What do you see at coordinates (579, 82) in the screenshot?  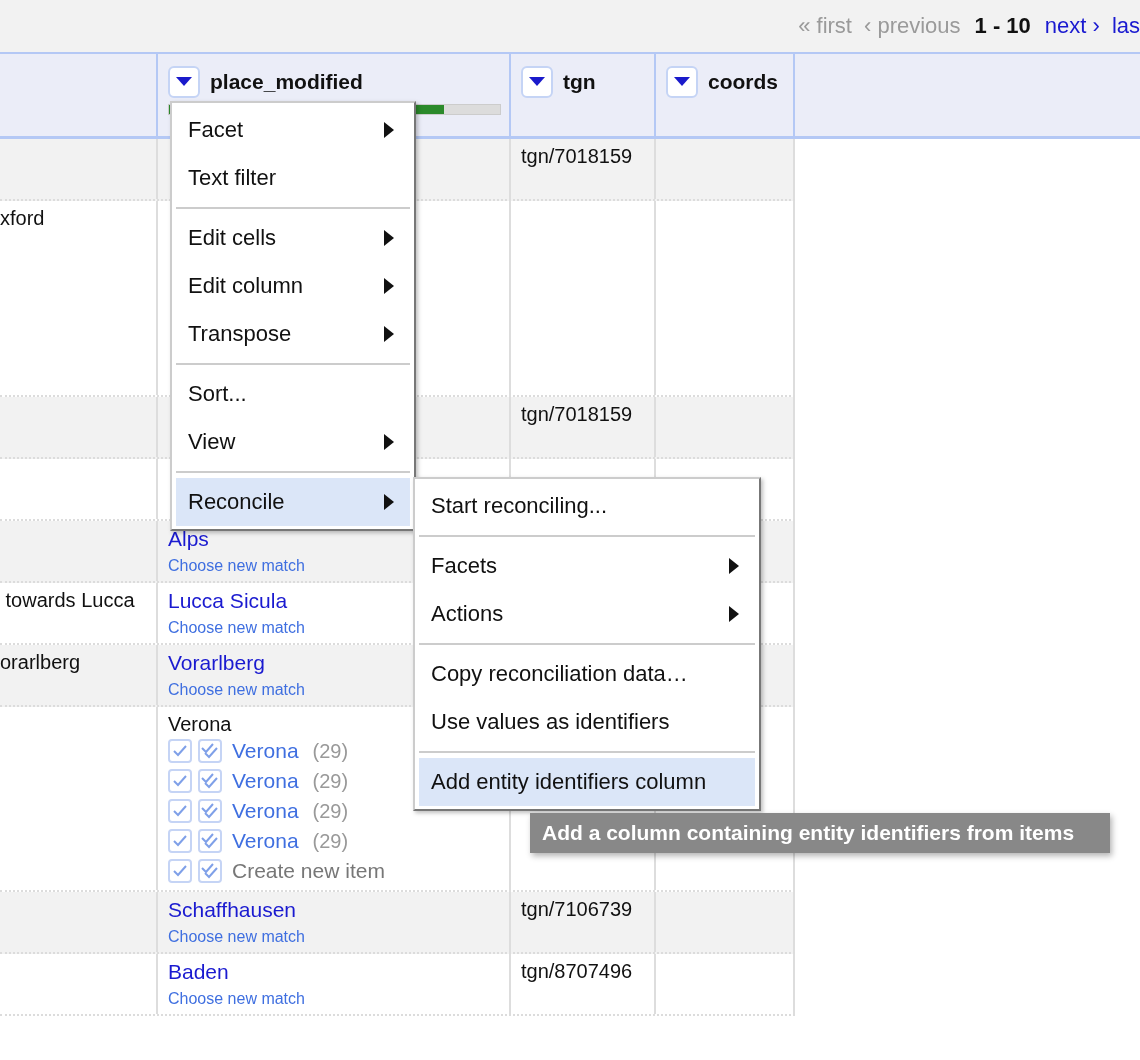 I see `column-header: tgn` at bounding box center [579, 82].